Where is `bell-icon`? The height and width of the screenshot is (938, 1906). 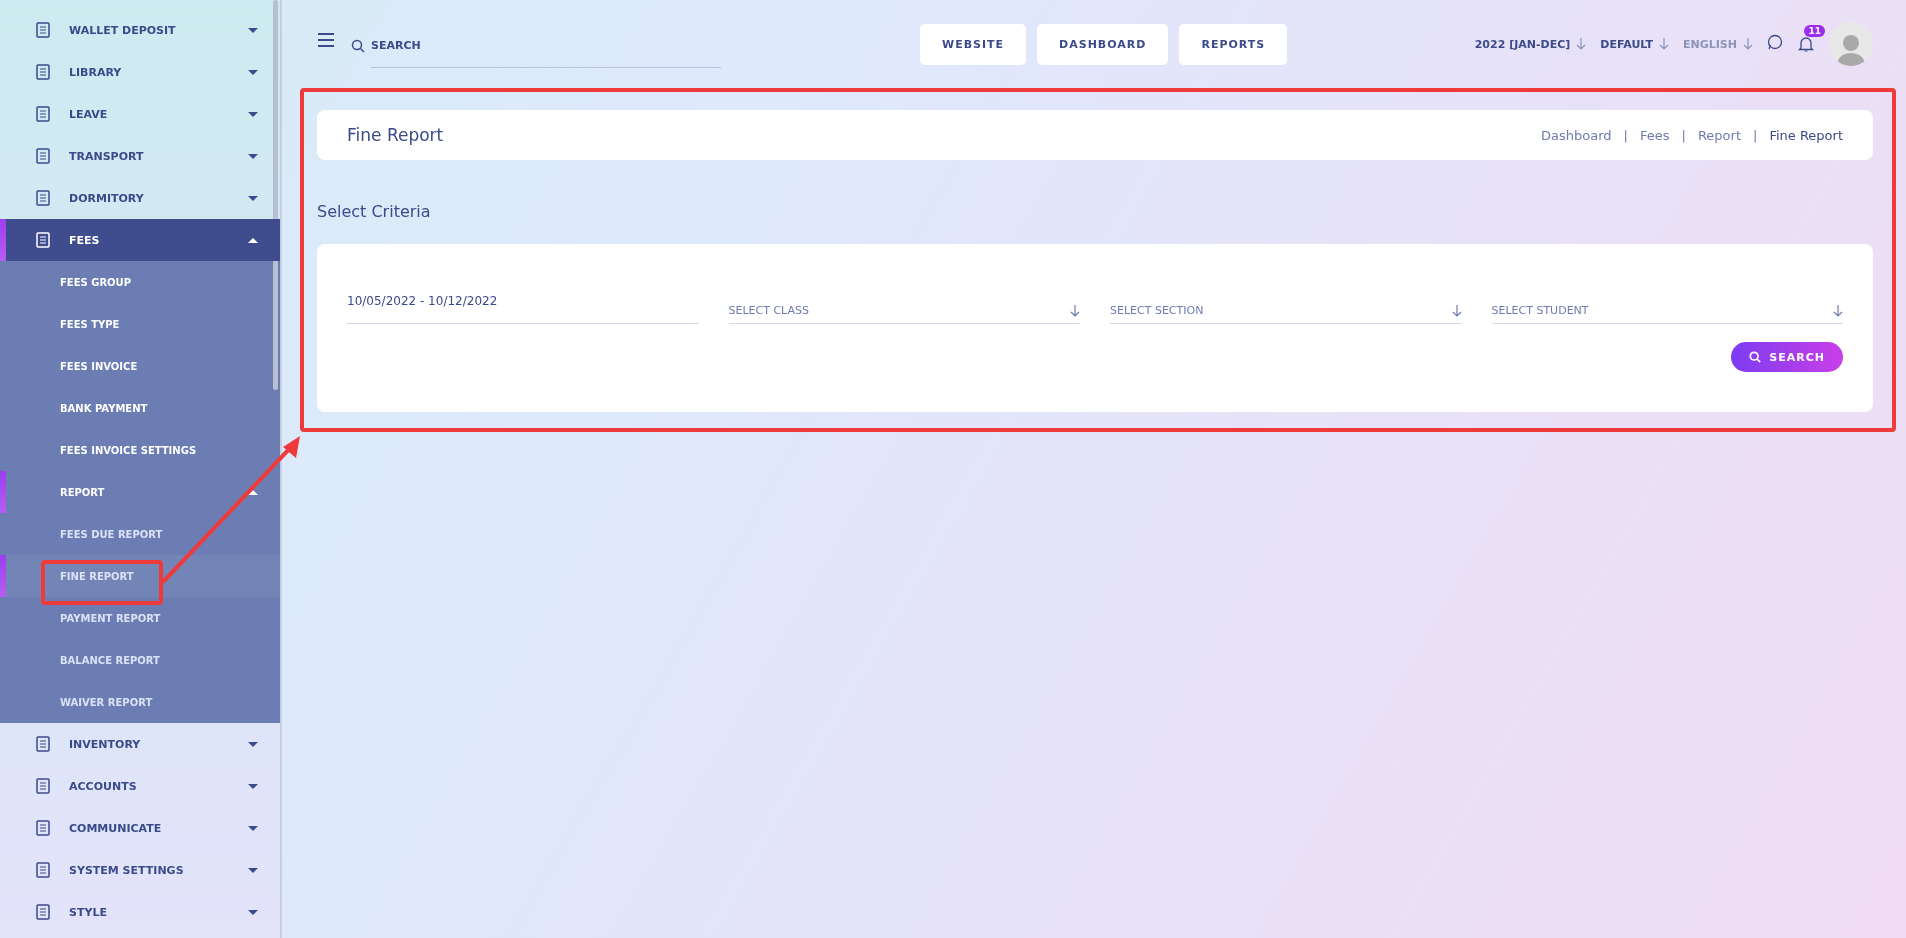 bell-icon is located at coordinates (1806, 44).